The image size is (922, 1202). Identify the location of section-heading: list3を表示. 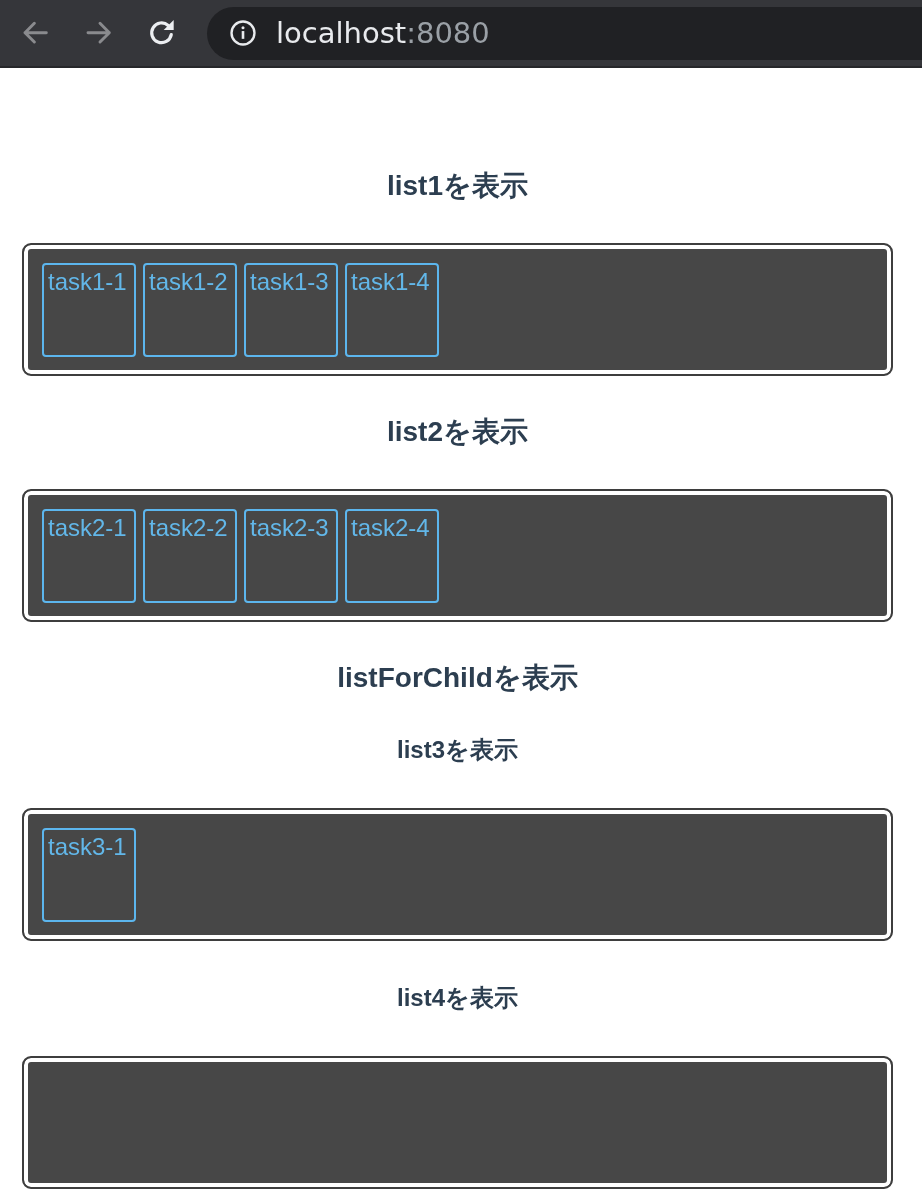
(457, 750).